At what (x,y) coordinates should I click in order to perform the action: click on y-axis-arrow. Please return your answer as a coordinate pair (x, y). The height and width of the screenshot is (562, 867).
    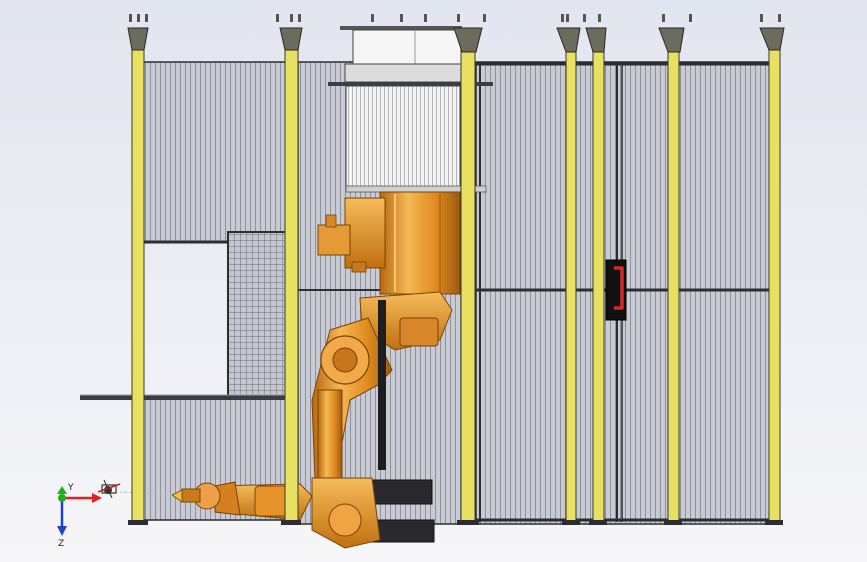
    Looking at the image, I should click on (62, 490).